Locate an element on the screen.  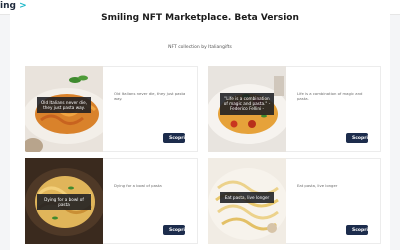
page-title: Smiling NFT Marketplace. Beta Version is located at coordinates (200, 18).